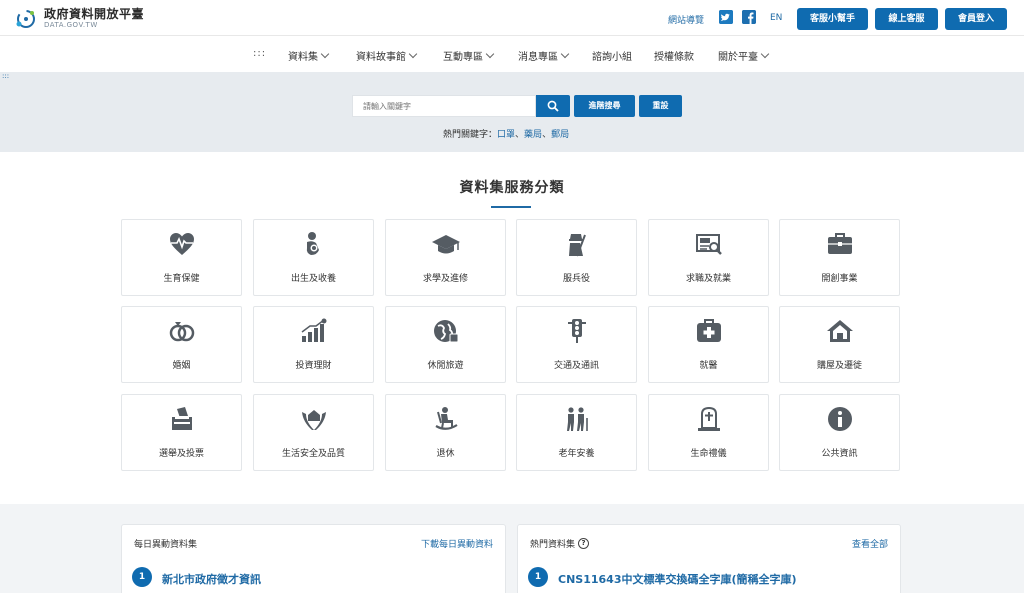 This screenshot has width=1024, height=593. I want to click on nav-item-label: 關於平臺, so click(738, 57).